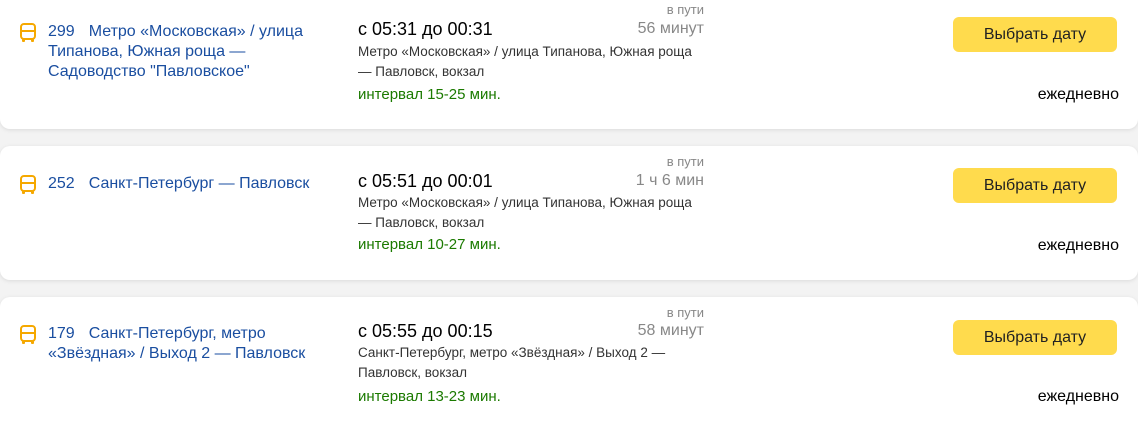  Describe the element at coordinates (670, 28) in the screenshot. I see `trip-duration: 56 минут` at that location.